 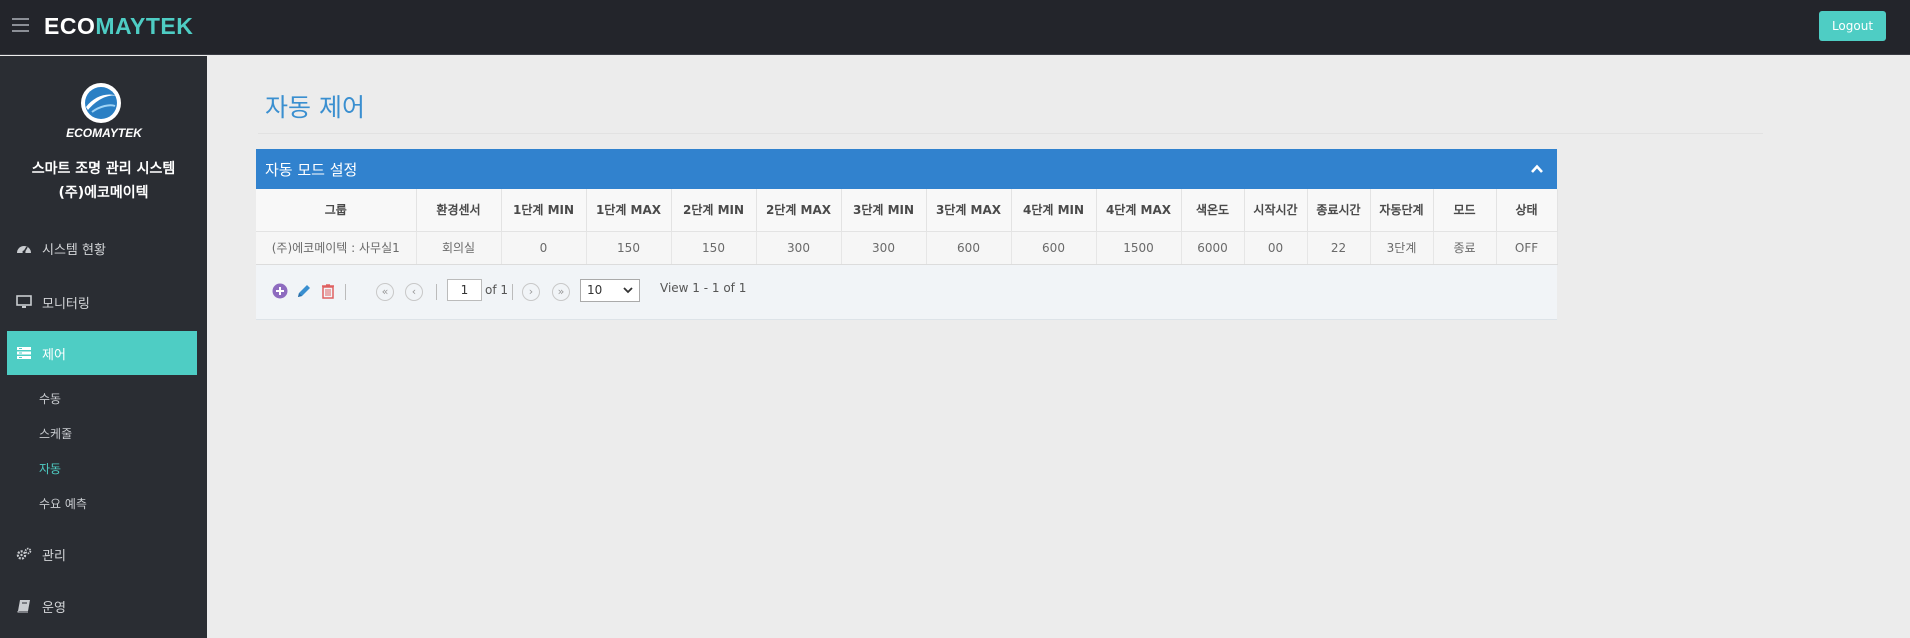 What do you see at coordinates (385, 291) in the screenshot?
I see `first-page-icon: «` at bounding box center [385, 291].